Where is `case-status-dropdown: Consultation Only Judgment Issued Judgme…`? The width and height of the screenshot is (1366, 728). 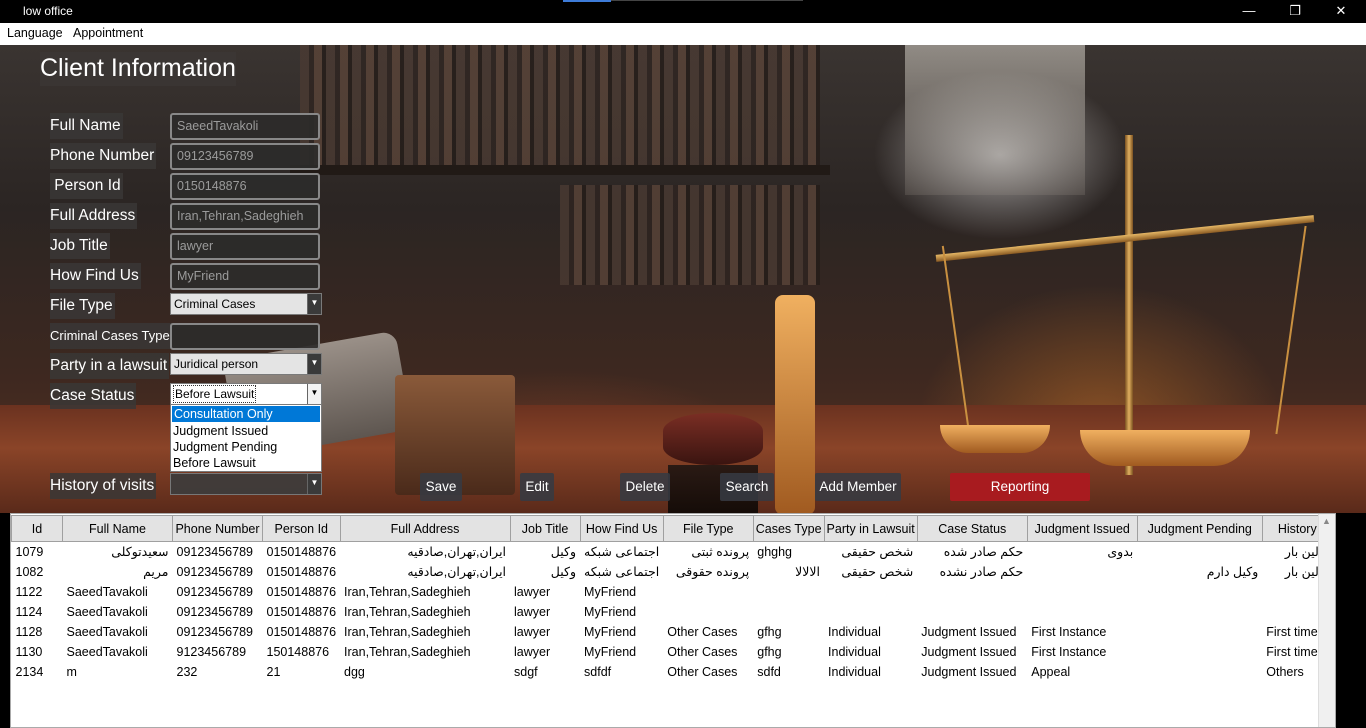 case-status-dropdown: Consultation Only Judgment Issued Judgme… is located at coordinates (246, 438).